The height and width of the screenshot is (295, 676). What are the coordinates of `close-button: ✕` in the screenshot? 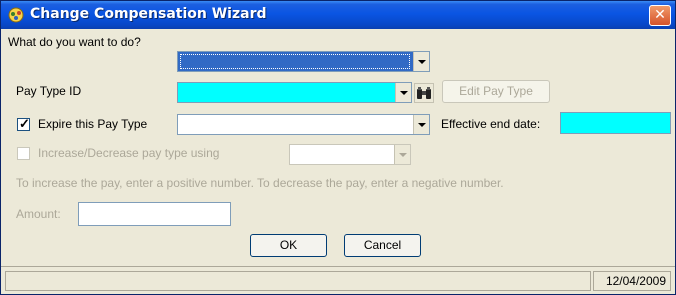 It's located at (660, 15).